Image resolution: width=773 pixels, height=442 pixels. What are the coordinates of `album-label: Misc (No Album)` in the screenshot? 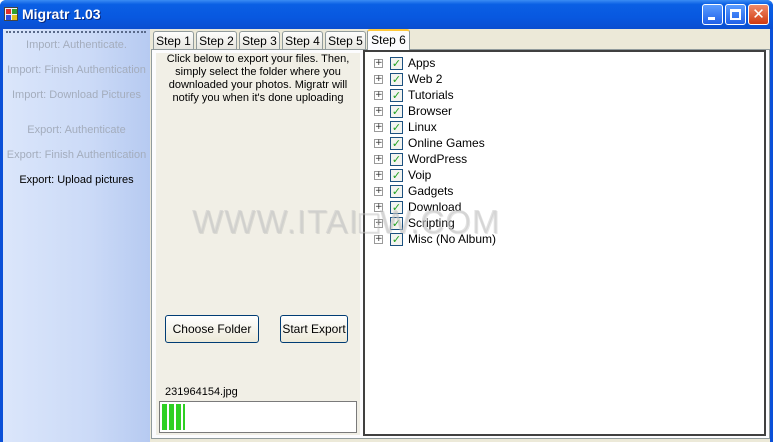 It's located at (452, 239).